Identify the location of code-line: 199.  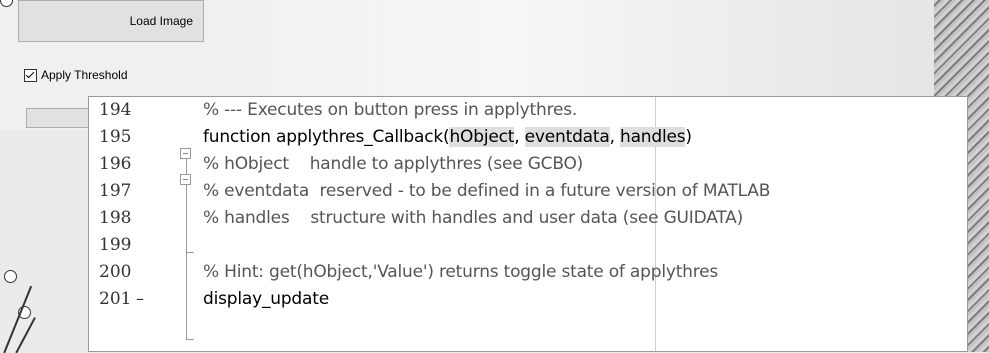
(528, 245).